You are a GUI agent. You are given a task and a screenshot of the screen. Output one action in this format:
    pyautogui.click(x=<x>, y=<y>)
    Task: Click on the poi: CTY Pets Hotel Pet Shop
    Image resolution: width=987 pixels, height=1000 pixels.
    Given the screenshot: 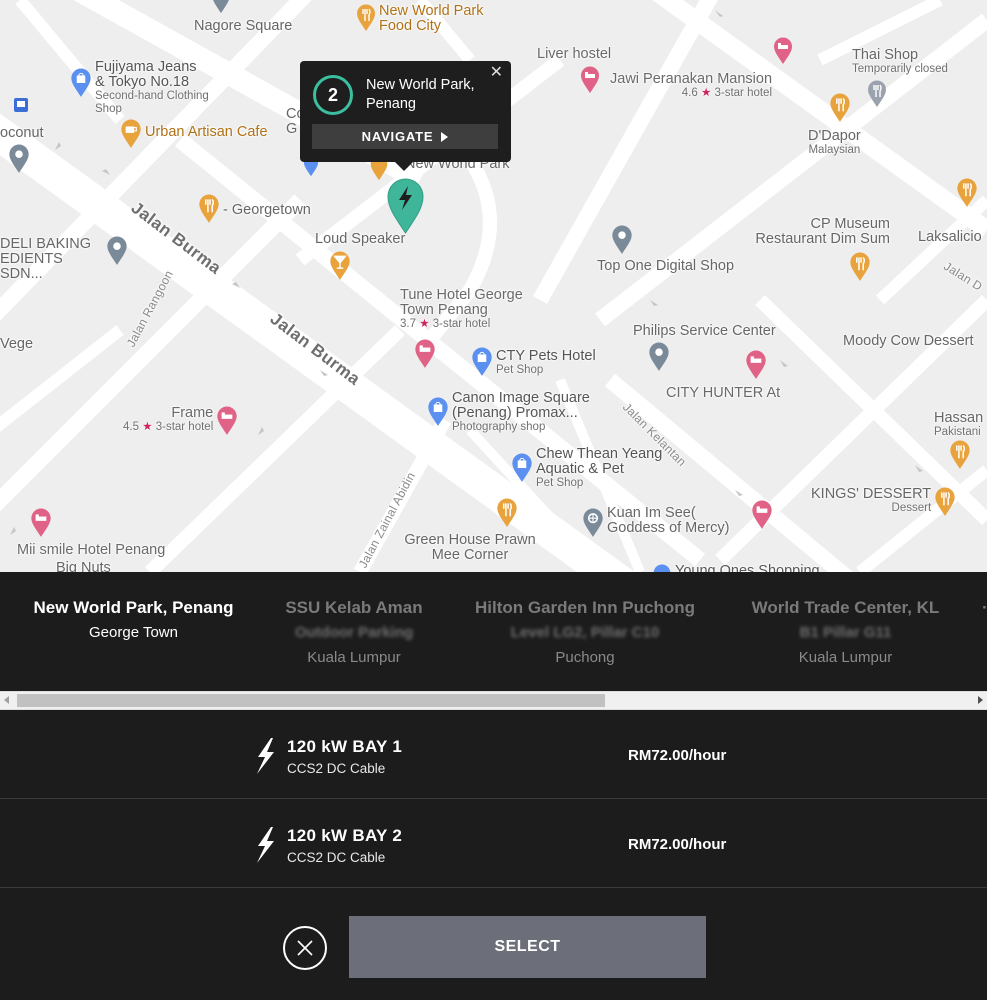 What is the action you would take?
    pyautogui.click(x=533, y=362)
    